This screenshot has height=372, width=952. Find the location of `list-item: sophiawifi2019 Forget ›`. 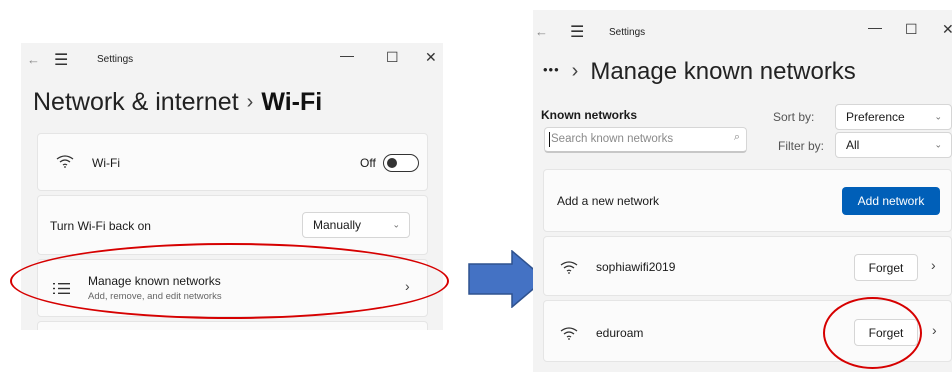

list-item: sophiawifi2019 Forget › is located at coordinates (747, 266).